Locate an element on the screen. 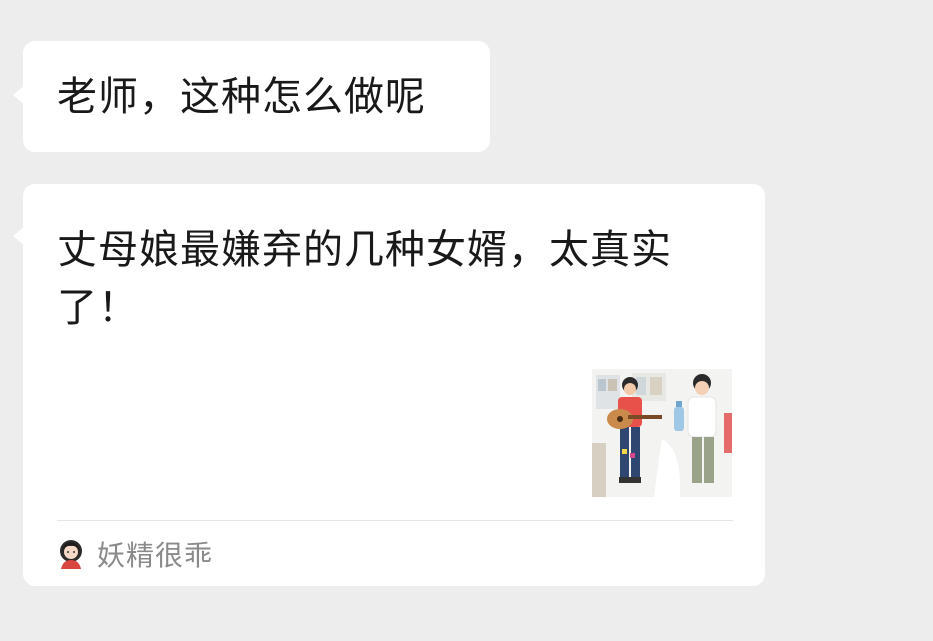  article-thumbnail-illustration is located at coordinates (662, 433).